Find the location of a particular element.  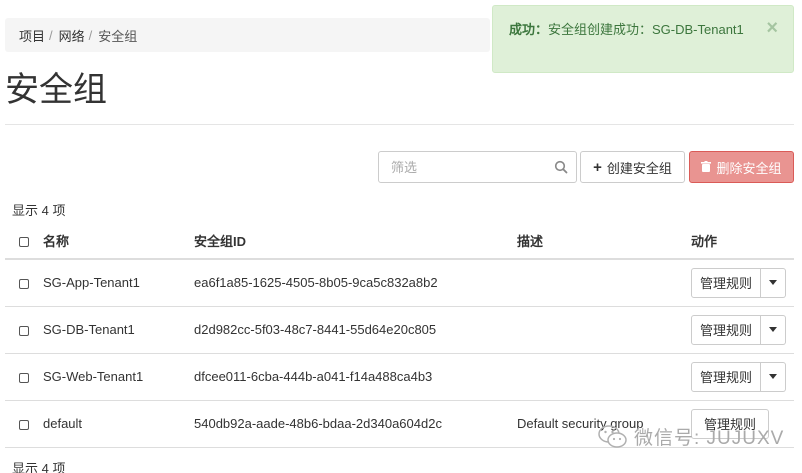

column-header-description: 描述 is located at coordinates (604, 241).